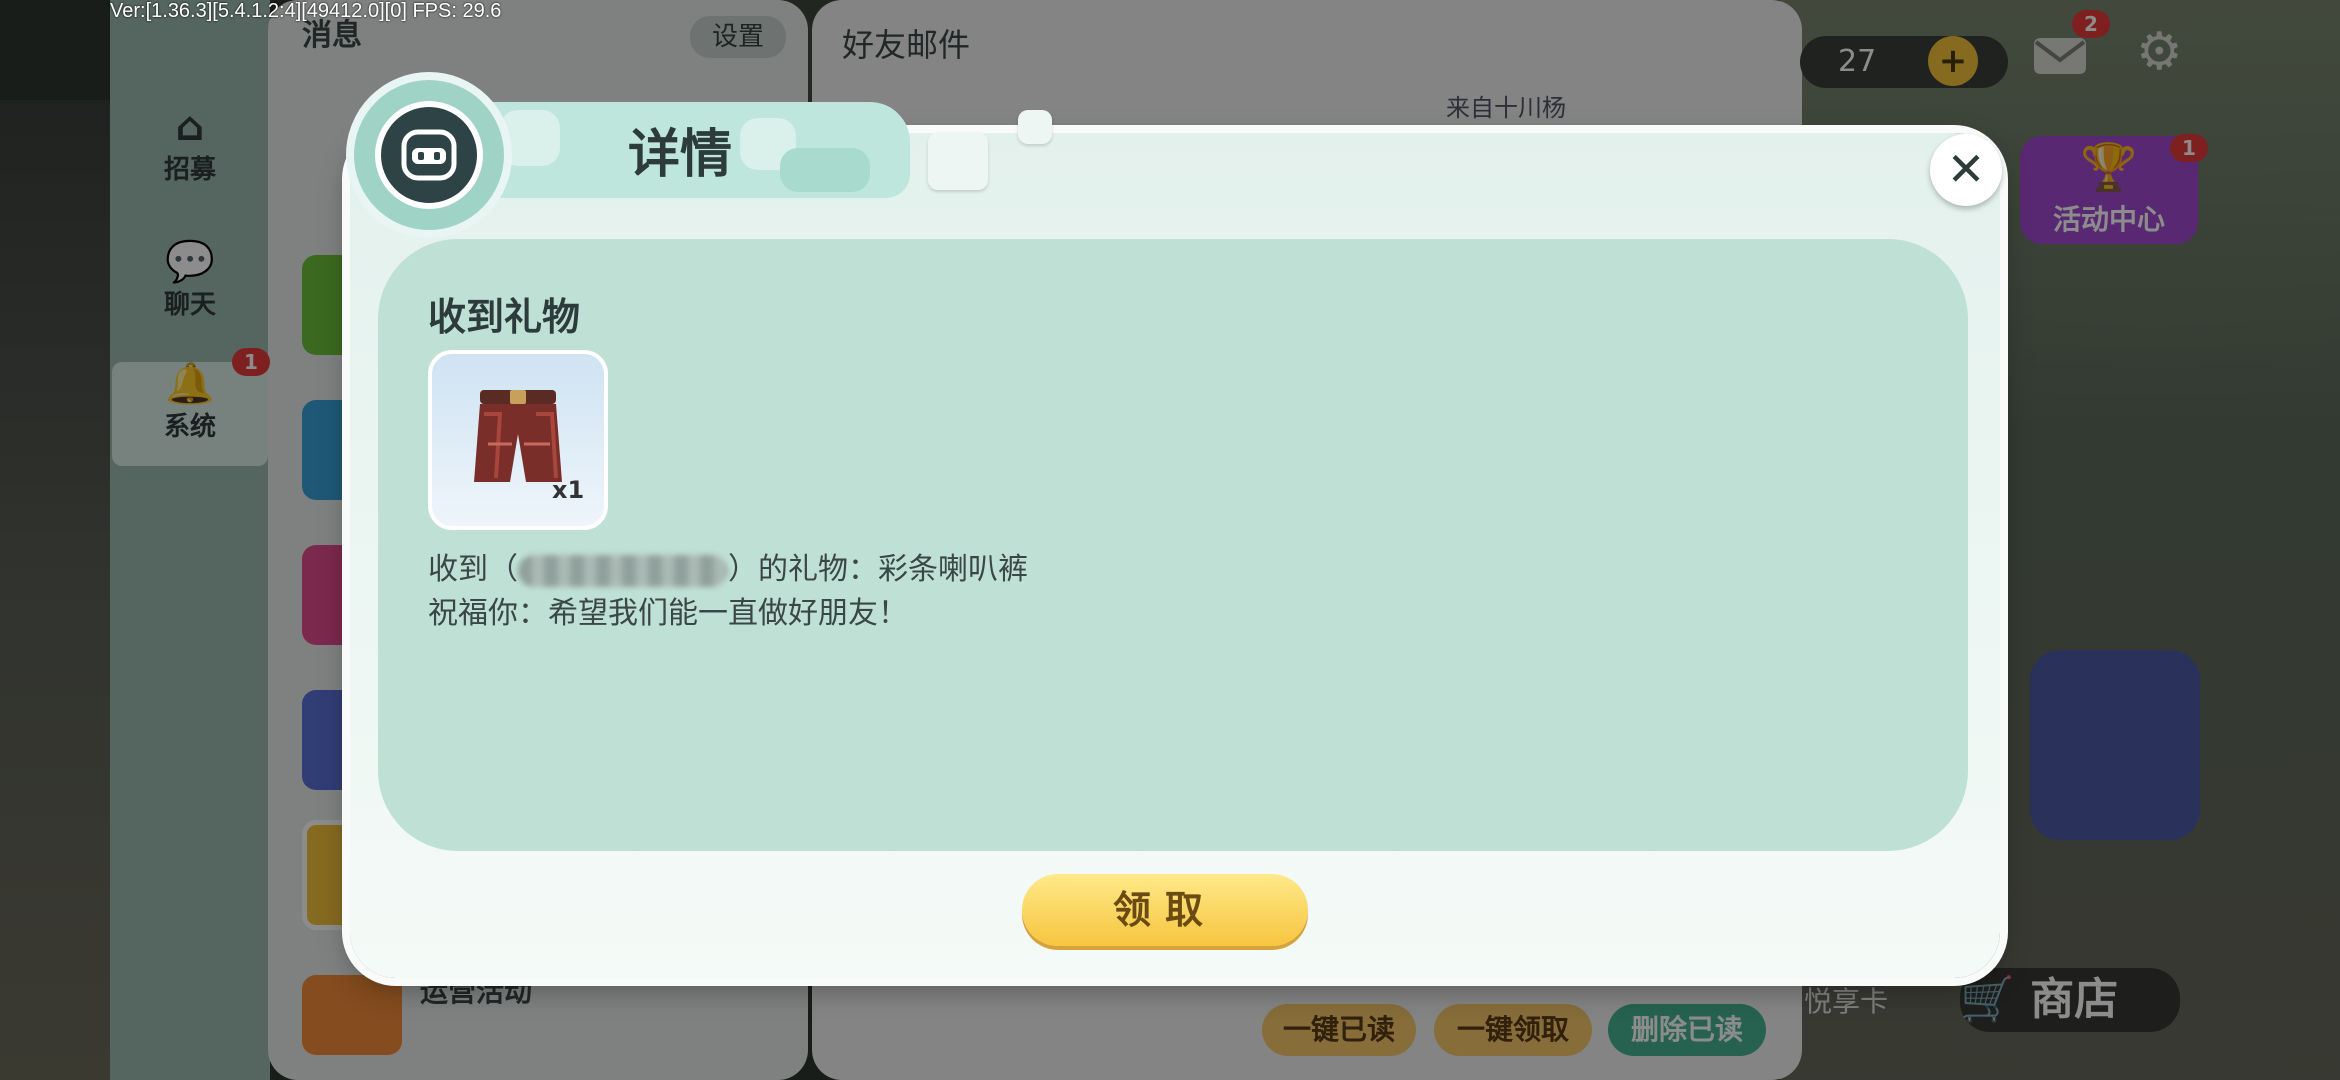  I want to click on close-button: ✕, so click(1966, 170).